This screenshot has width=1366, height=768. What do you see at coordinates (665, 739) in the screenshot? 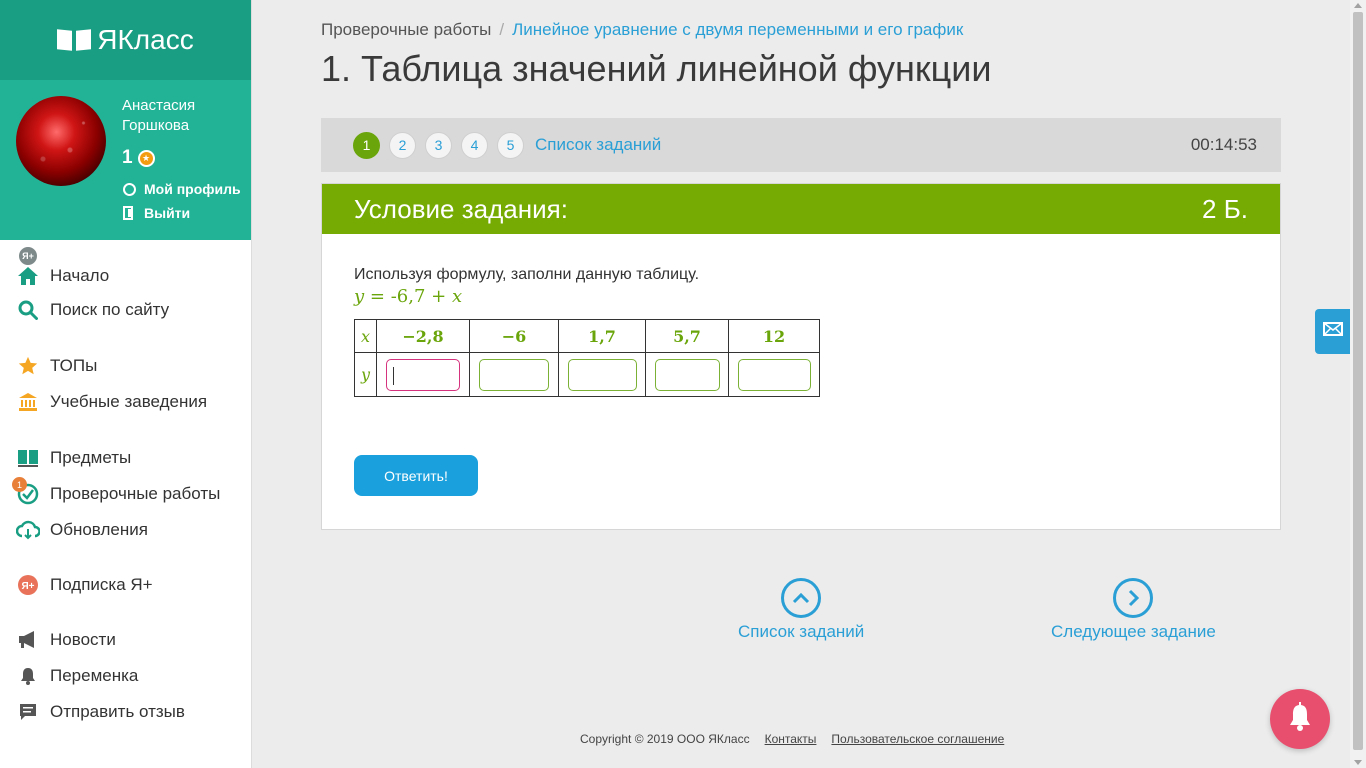
I see `copyright: Copyright © 2019 ООО ЯКласс` at bounding box center [665, 739].